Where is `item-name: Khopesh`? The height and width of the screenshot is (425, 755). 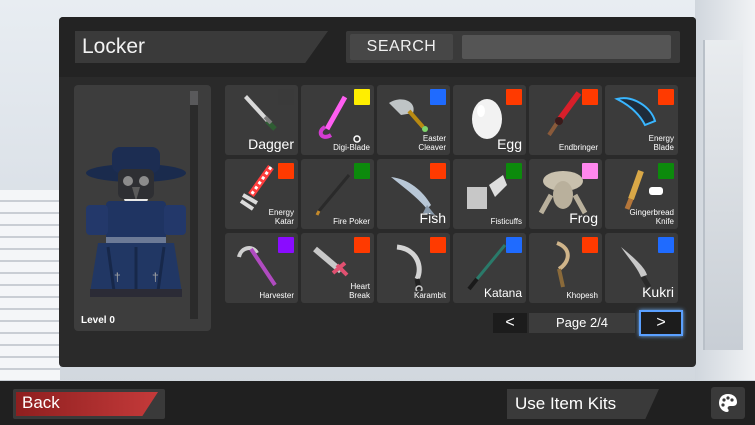
item-name: Khopesh is located at coordinates (582, 295).